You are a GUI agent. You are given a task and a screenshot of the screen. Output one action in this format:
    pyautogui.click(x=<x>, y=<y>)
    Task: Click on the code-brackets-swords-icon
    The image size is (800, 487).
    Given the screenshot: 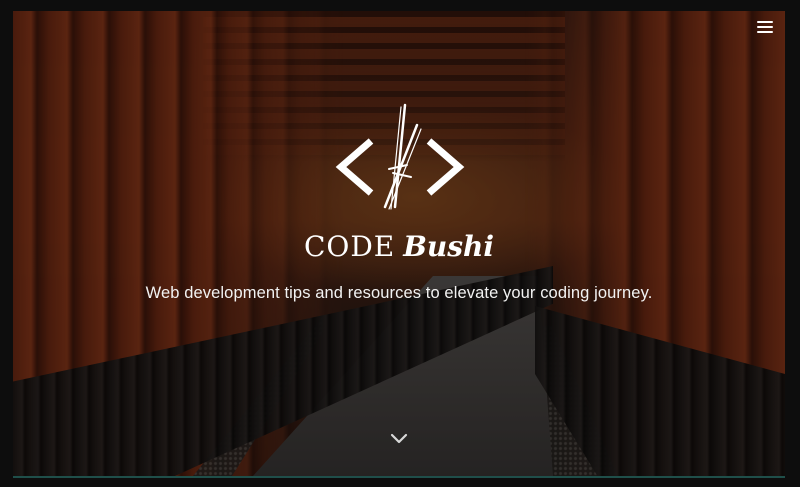 What is the action you would take?
    pyautogui.click(x=400, y=156)
    